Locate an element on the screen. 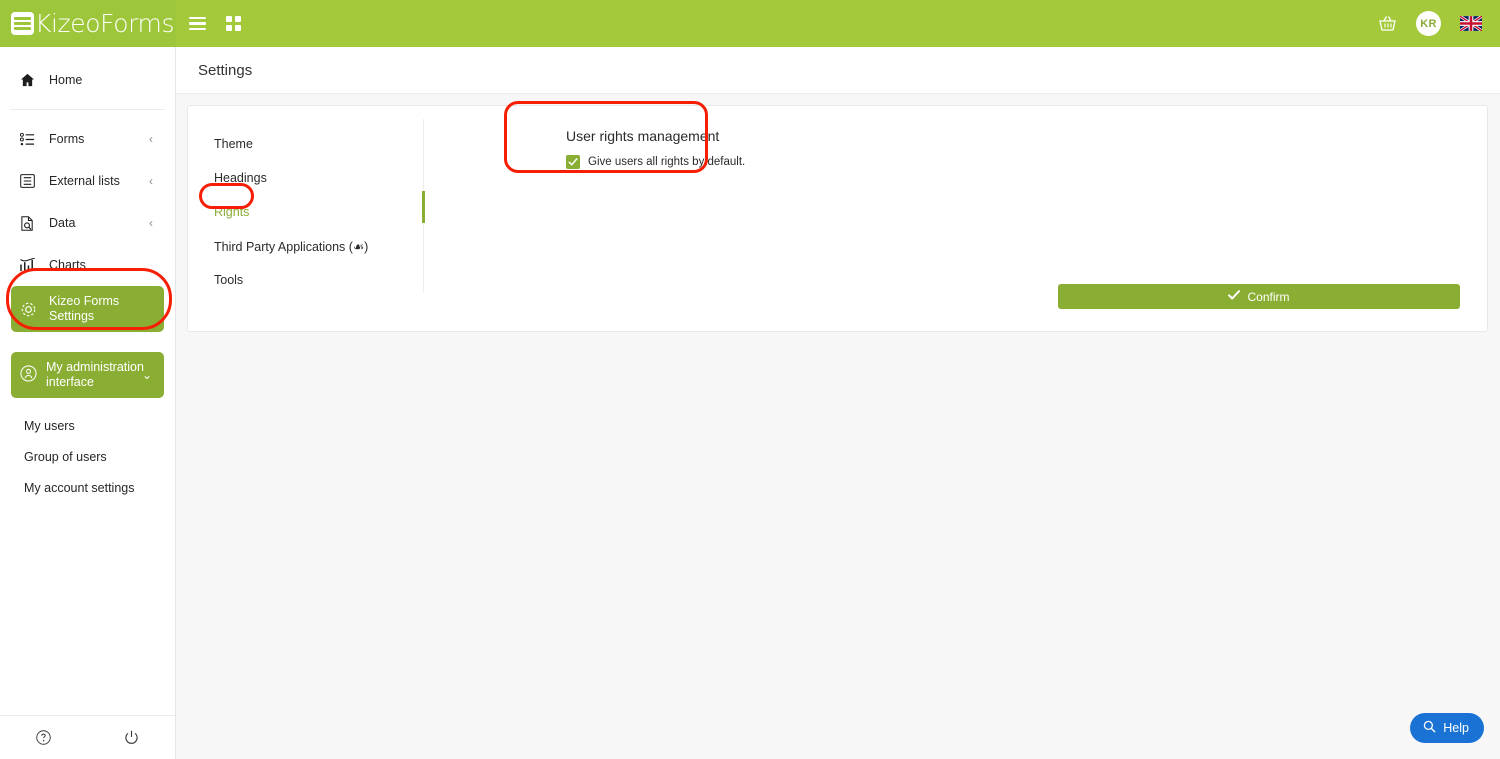 This screenshot has width=1500, height=759. tab-third-party-applications: Third Party Applications (☙) is located at coordinates (306, 246).